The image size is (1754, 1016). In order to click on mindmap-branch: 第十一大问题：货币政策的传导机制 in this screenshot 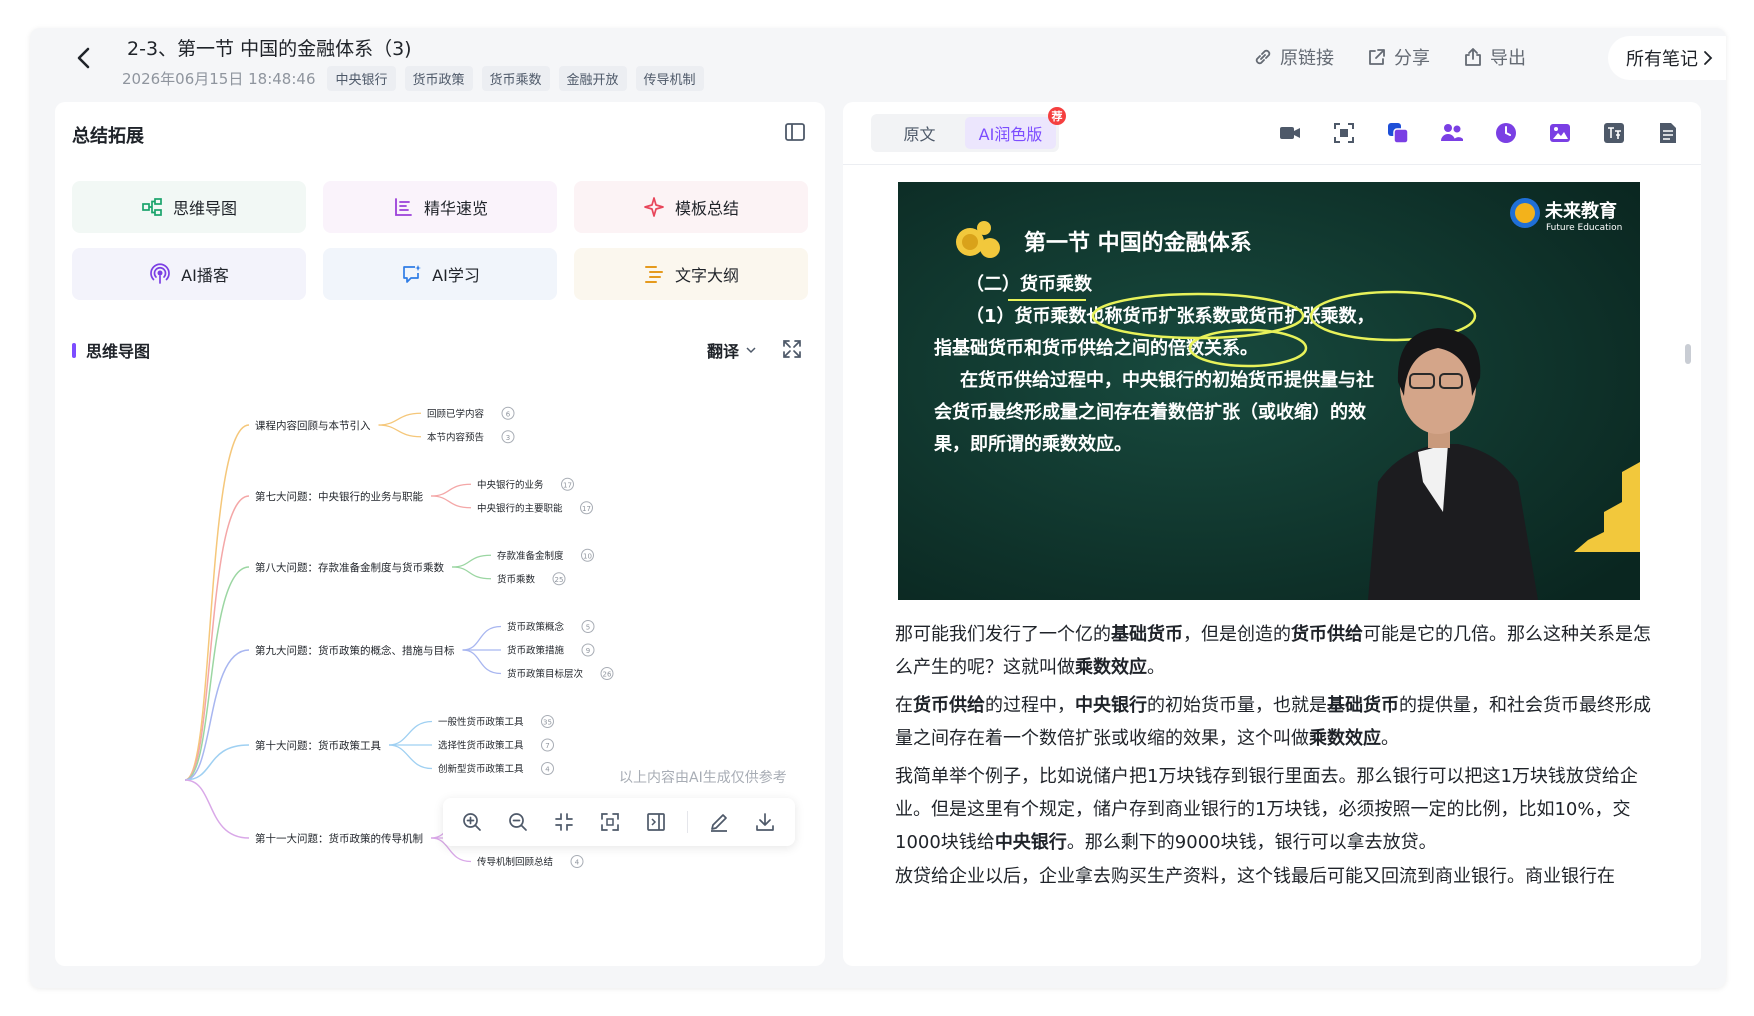, I will do `click(339, 838)`.